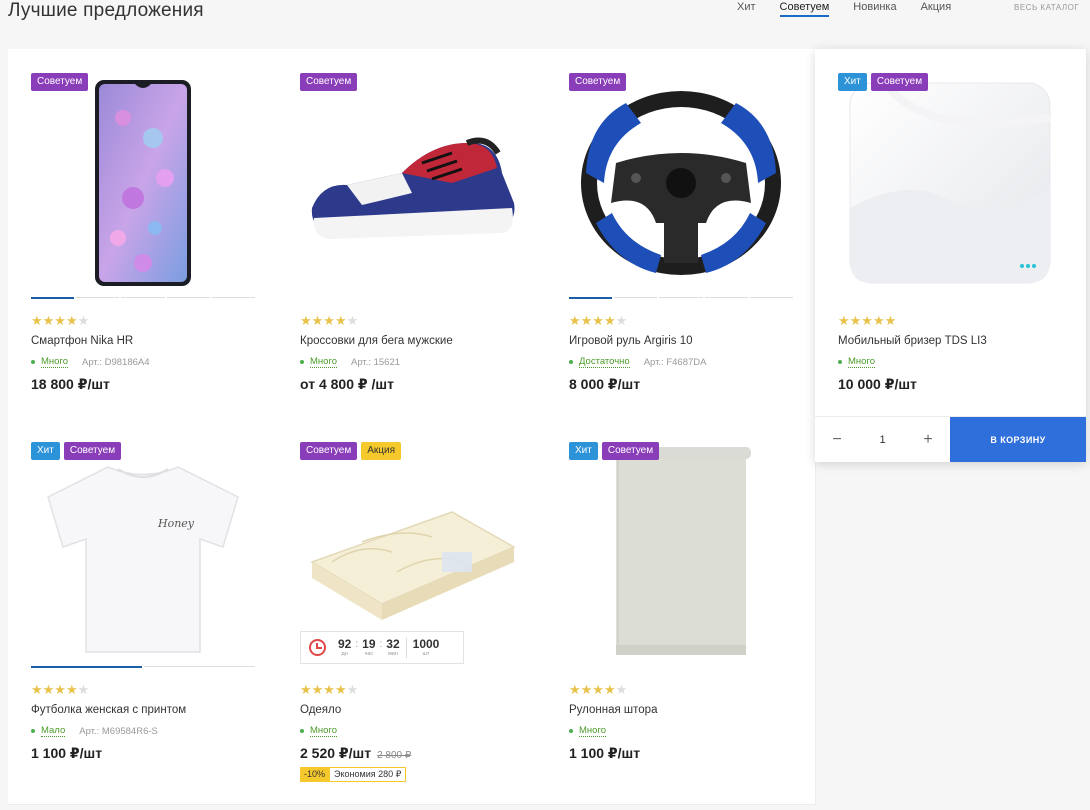 The image size is (1090, 810). Describe the element at coordinates (681, 552) in the screenshot. I see `roller-blind-icon` at that location.